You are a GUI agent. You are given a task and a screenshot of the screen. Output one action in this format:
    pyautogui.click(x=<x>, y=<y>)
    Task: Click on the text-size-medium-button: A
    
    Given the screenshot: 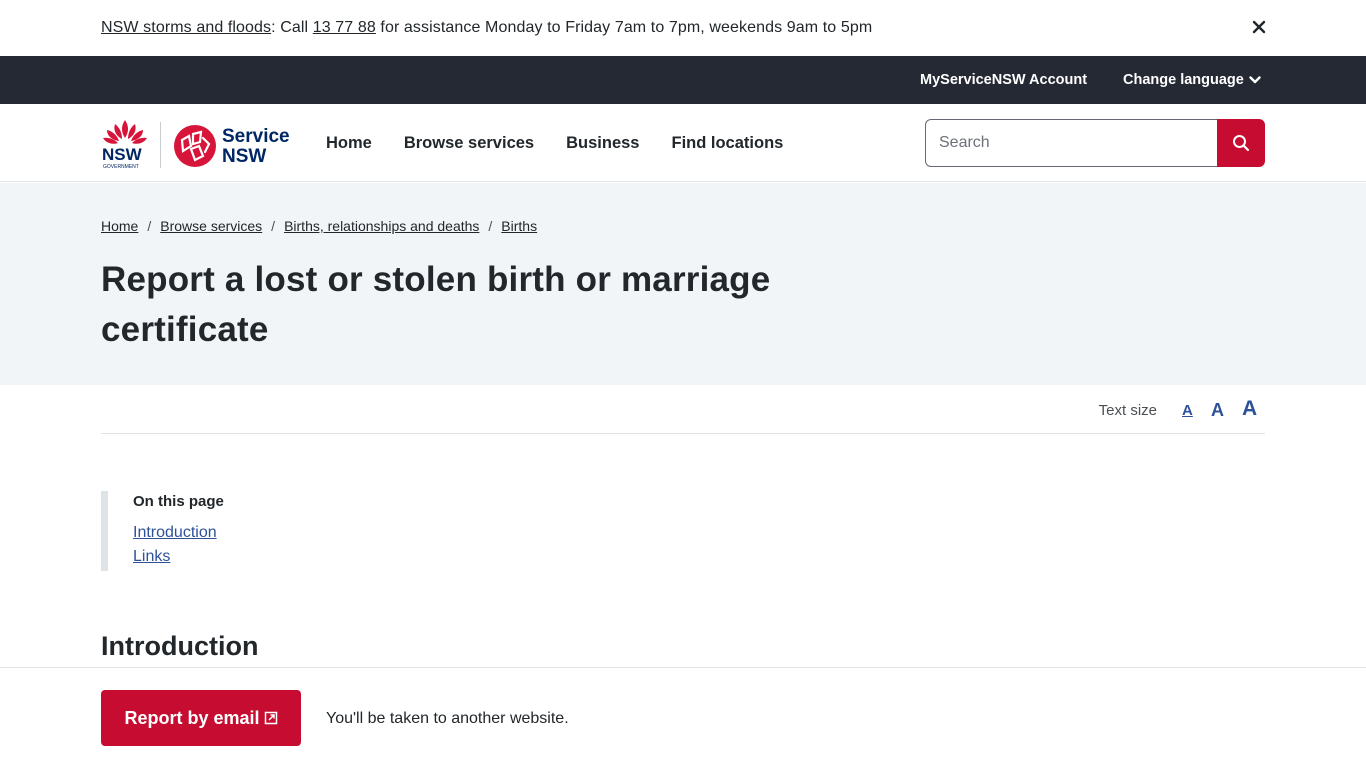 What is the action you would take?
    pyautogui.click(x=1217, y=410)
    